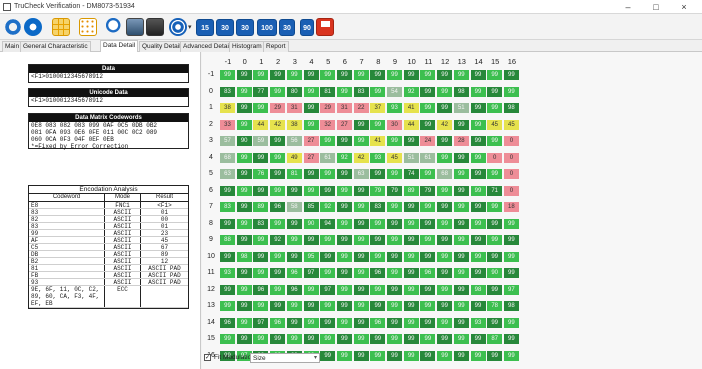 The height and width of the screenshot is (369, 702). What do you see at coordinates (378, 61) in the screenshot?
I see `column-header: 8` at bounding box center [378, 61].